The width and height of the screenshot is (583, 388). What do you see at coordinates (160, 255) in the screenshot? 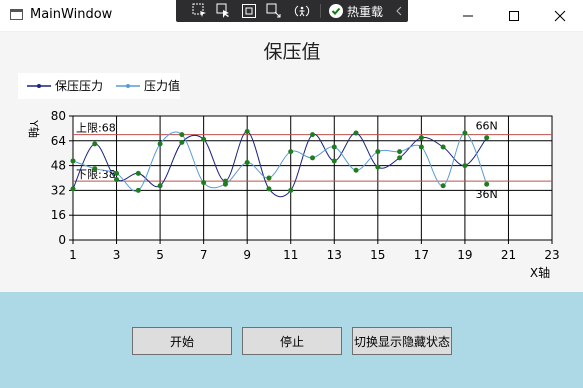
I see `x-tick-label: 5` at bounding box center [160, 255].